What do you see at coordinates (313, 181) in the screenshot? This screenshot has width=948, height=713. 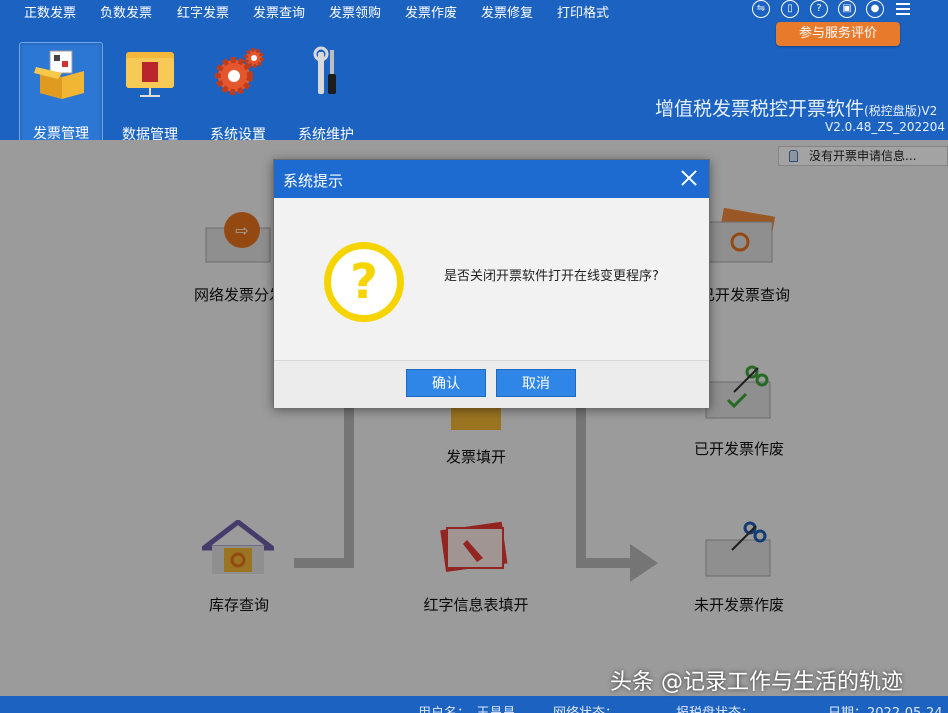 I see `dialog-title: 系统提示` at bounding box center [313, 181].